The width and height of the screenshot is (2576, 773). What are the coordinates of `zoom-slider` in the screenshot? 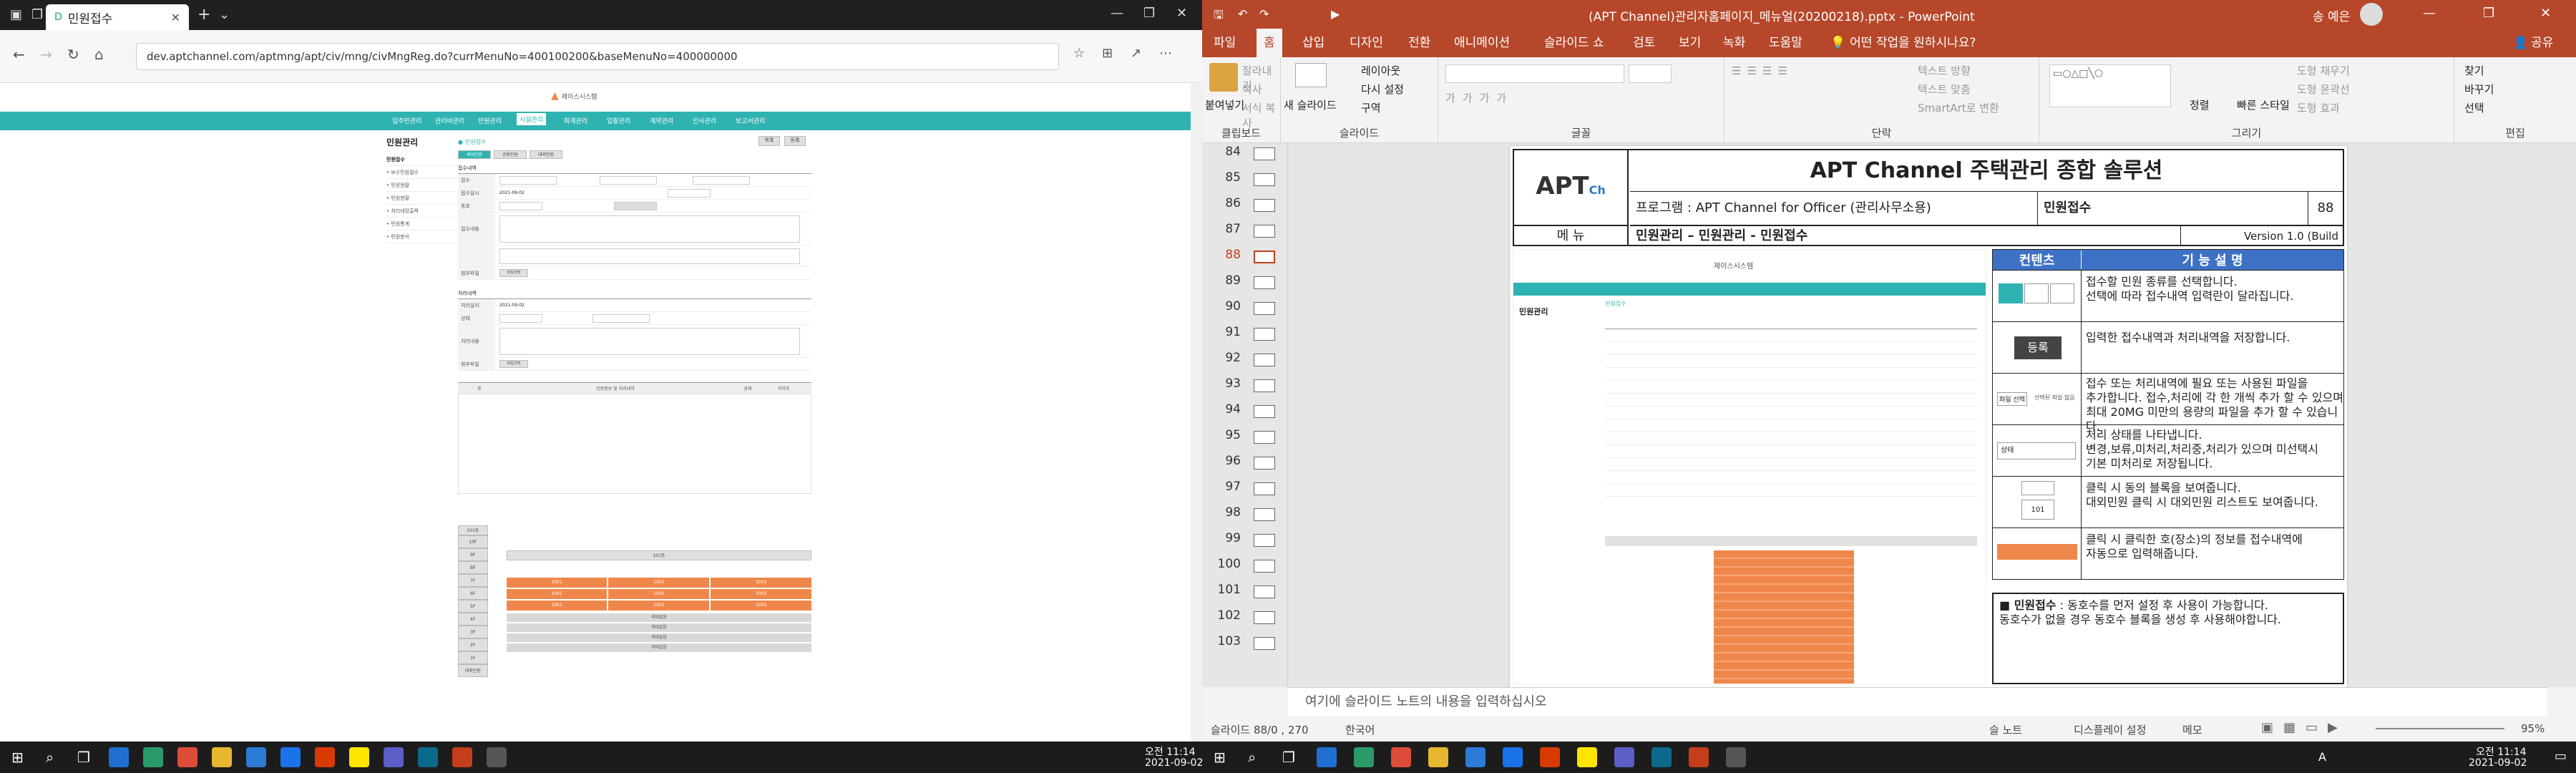 It's located at (2440, 729).